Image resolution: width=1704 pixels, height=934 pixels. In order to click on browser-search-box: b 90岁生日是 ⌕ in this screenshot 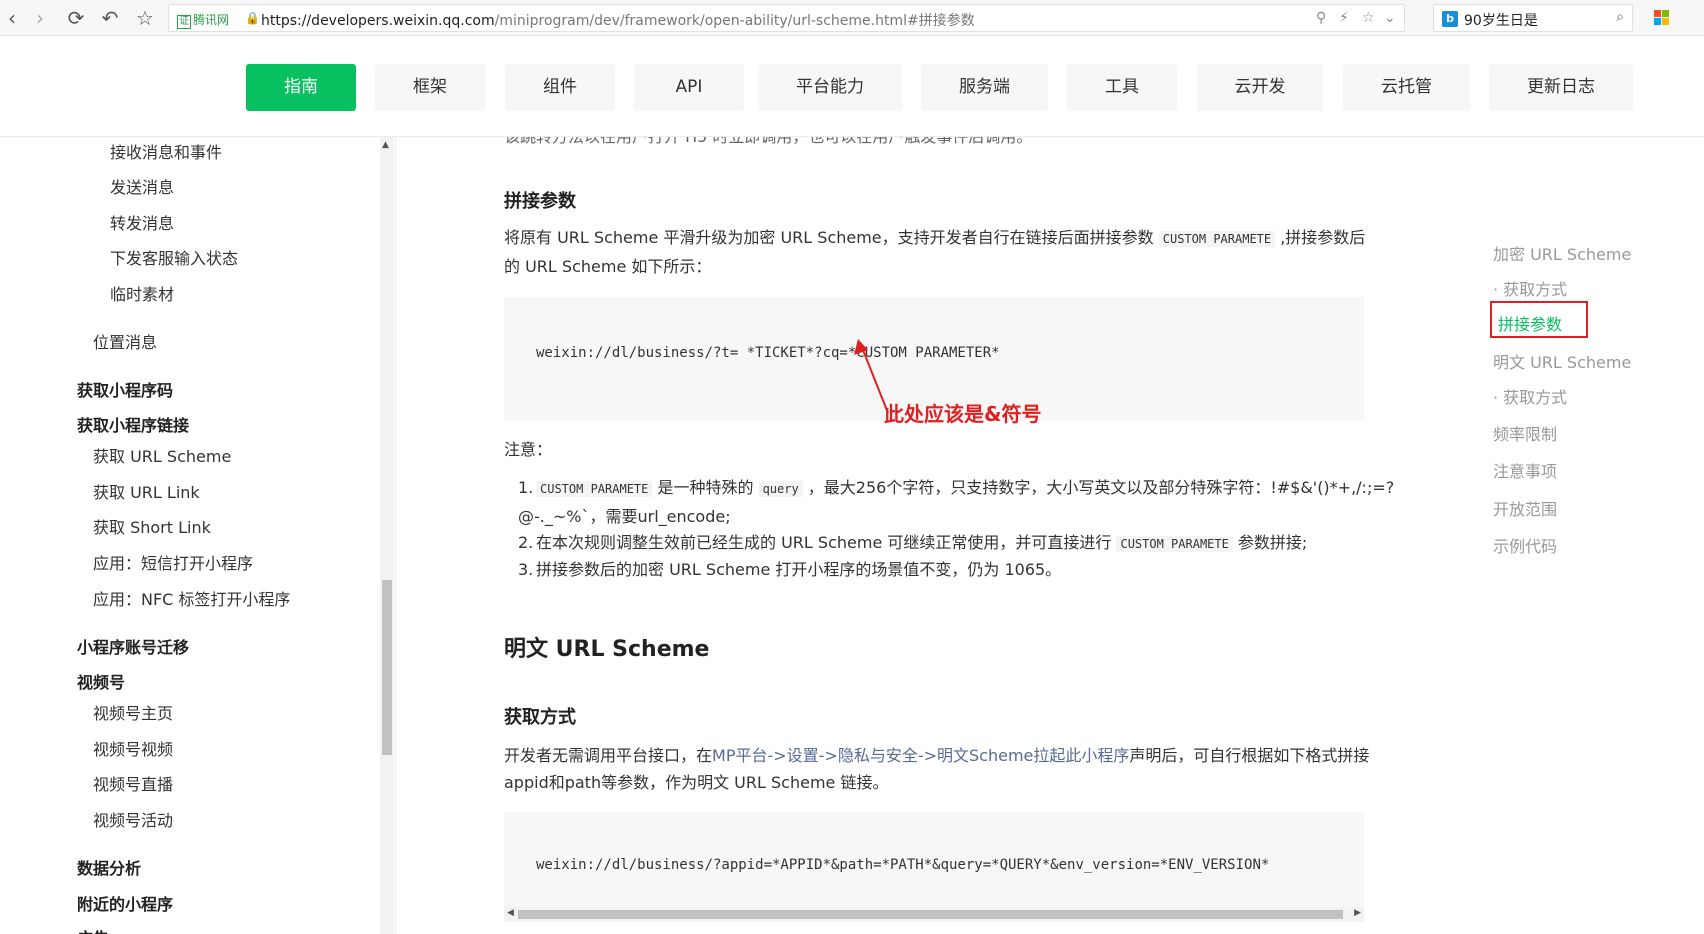, I will do `click(1533, 18)`.